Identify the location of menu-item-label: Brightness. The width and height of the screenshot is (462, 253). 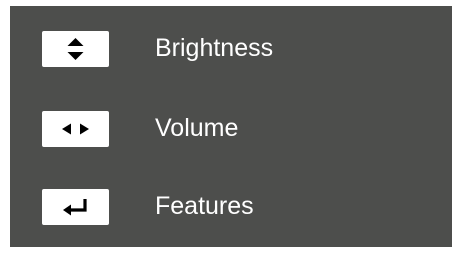
(214, 48).